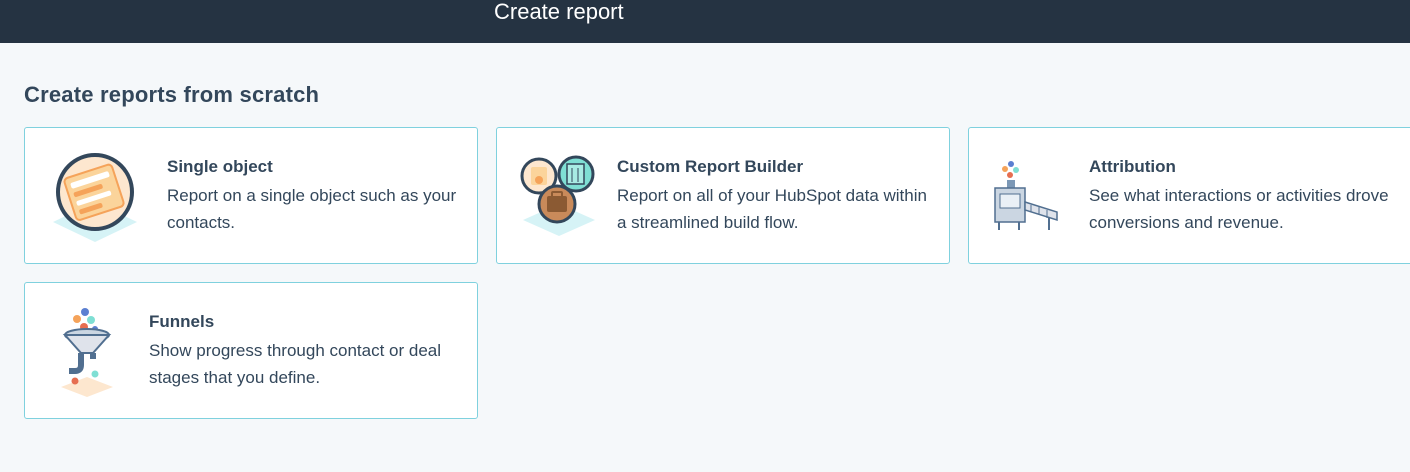 The height and width of the screenshot is (472, 1410). What do you see at coordinates (87, 352) in the screenshot?
I see `funnels-icon` at bounding box center [87, 352].